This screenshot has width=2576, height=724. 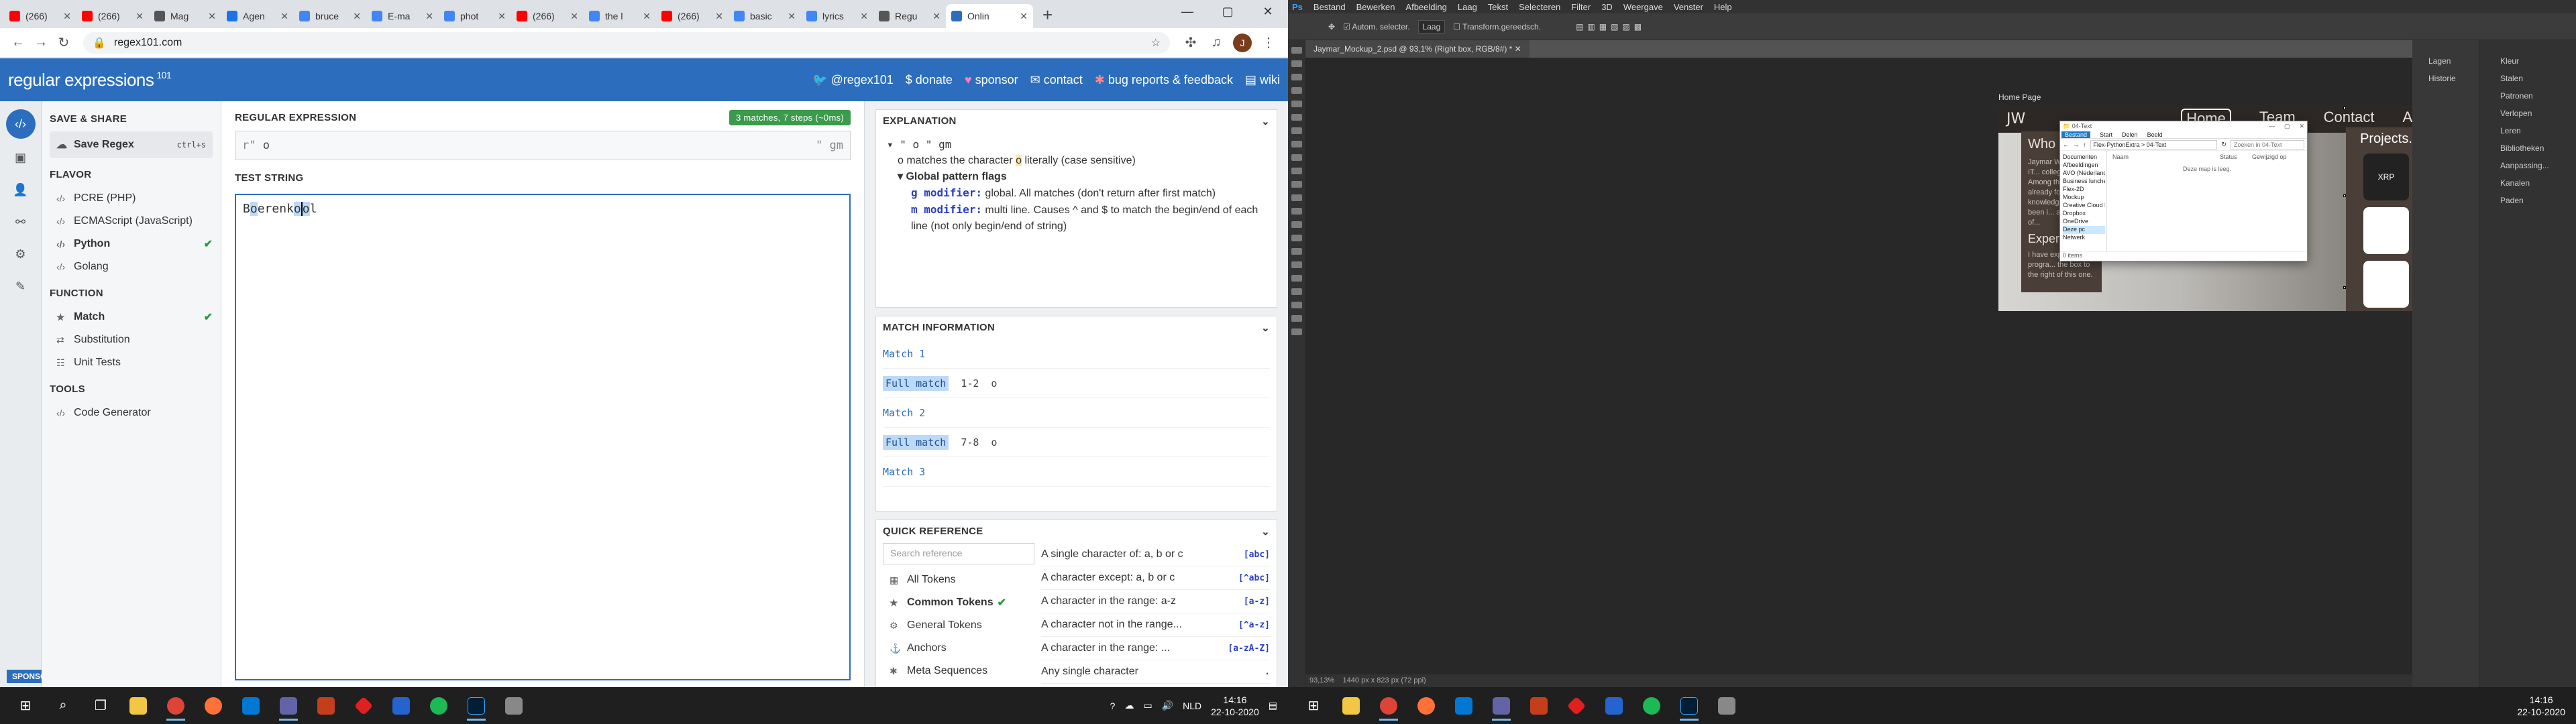 What do you see at coordinates (1076, 442) in the screenshot?
I see `match-row: Full match 7-8 o` at bounding box center [1076, 442].